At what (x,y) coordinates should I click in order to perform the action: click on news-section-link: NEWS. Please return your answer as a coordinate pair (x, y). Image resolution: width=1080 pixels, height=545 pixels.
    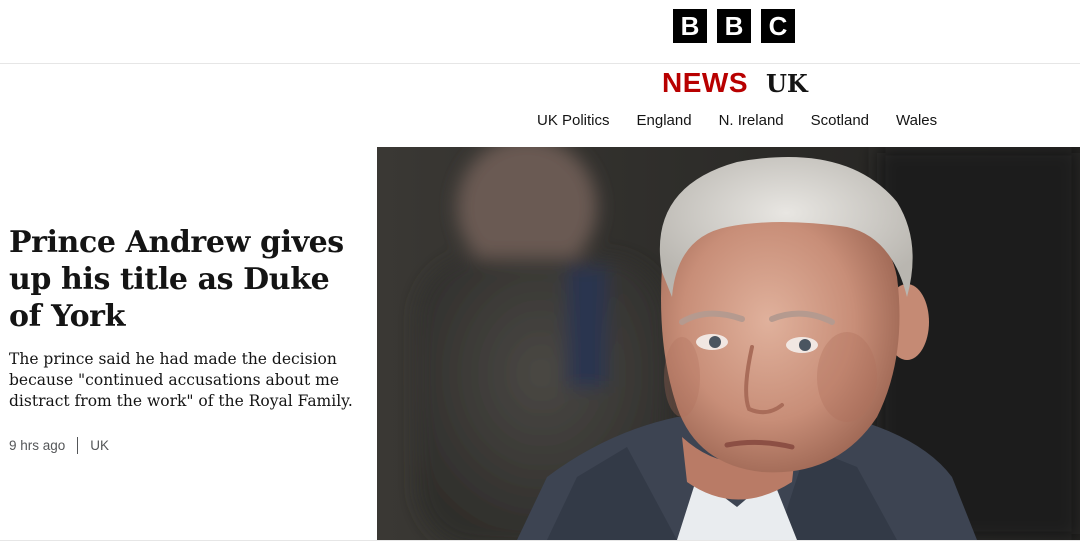
    Looking at the image, I should click on (705, 83).